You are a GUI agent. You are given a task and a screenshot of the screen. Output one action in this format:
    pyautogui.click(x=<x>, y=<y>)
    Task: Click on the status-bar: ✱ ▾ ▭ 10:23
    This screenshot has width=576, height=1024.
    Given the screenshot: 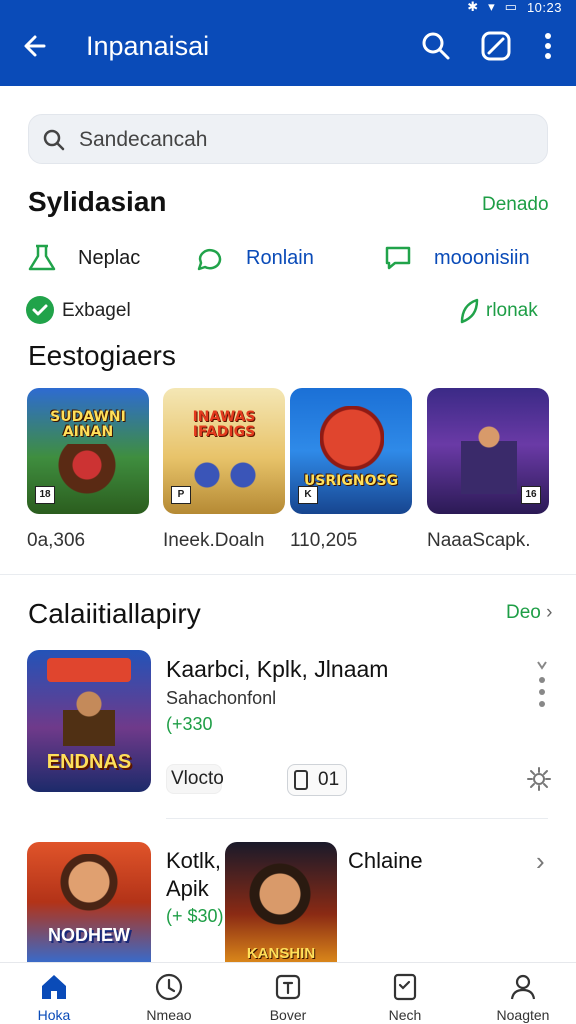 What is the action you would take?
    pyautogui.click(x=514, y=7)
    